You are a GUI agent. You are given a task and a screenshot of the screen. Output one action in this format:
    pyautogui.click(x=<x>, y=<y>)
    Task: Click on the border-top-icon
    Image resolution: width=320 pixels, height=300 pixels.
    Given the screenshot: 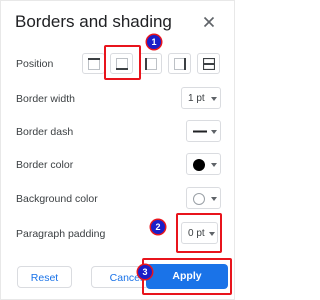 What is the action you would take?
    pyautogui.click(x=94, y=64)
    